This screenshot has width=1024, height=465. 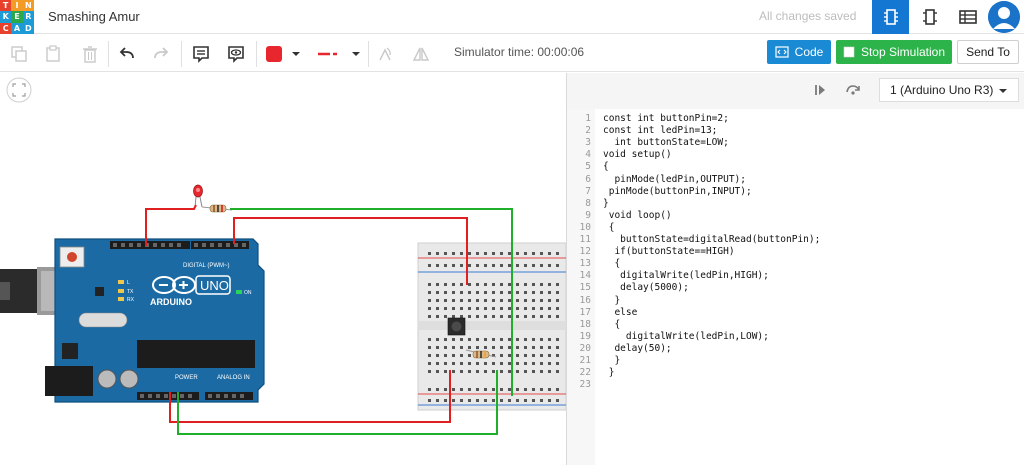 What do you see at coordinates (585, 324) in the screenshot?
I see `line-number: 18` at bounding box center [585, 324].